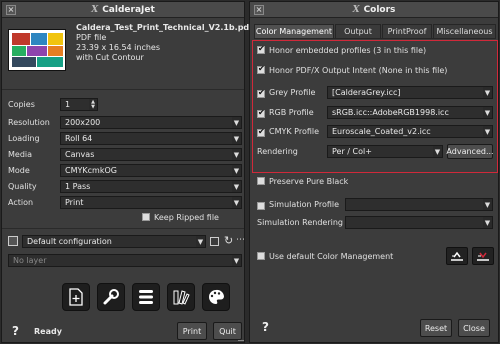  What do you see at coordinates (436, 328) in the screenshot?
I see `reset-button: Reset` at bounding box center [436, 328].